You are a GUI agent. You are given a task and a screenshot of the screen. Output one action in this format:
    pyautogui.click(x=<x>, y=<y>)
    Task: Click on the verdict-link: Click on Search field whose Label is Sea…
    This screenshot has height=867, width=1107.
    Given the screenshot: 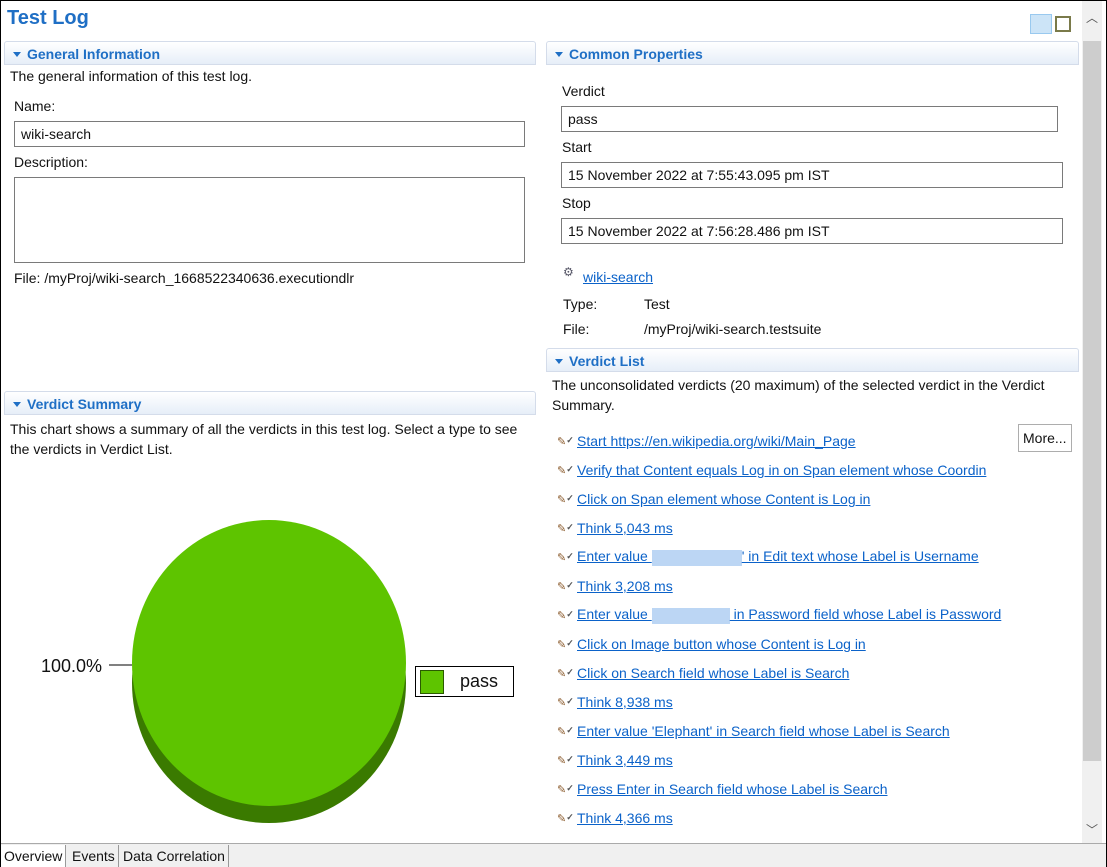 What is the action you would take?
    pyautogui.click(x=713, y=673)
    